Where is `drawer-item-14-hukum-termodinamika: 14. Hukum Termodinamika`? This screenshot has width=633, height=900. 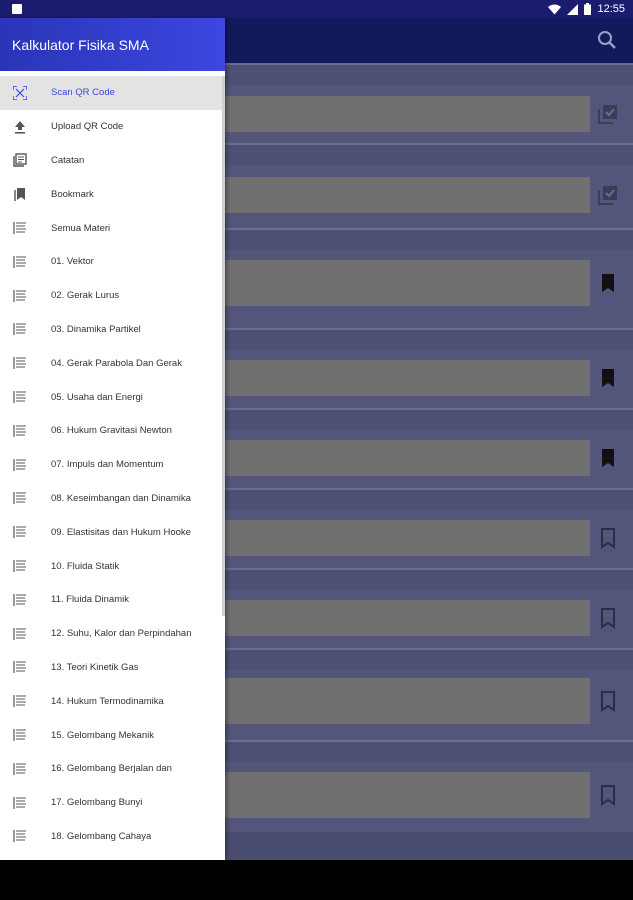
drawer-item-14-hukum-termodinamika: 14. Hukum Termodinamika is located at coordinates (111, 701).